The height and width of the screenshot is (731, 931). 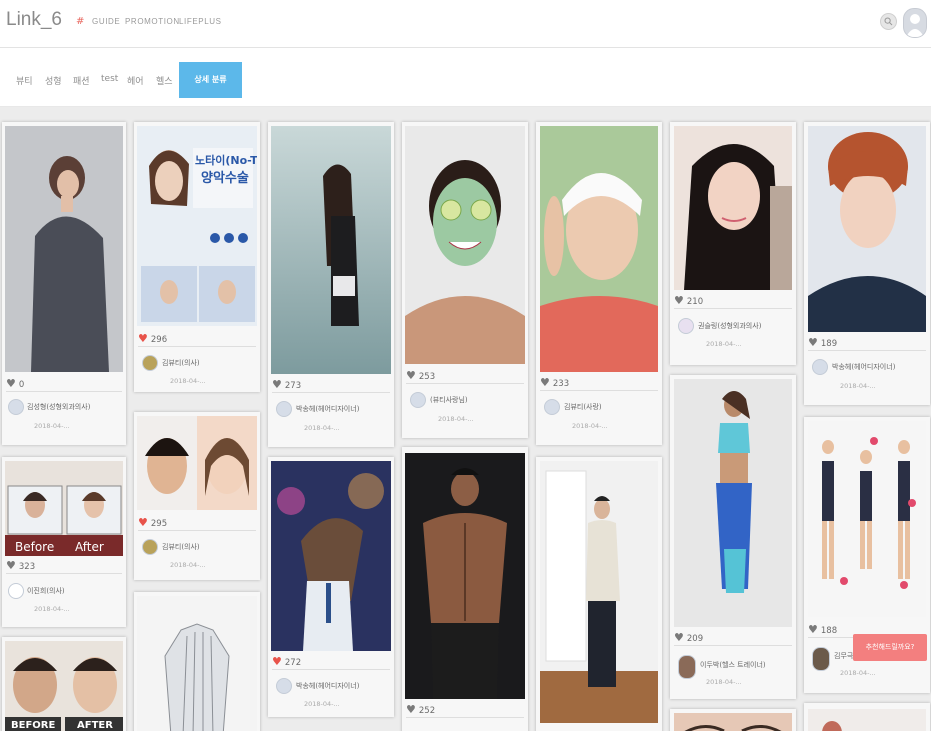 What do you see at coordinates (915, 23) in the screenshot?
I see `user-avatar-icon` at bounding box center [915, 23].